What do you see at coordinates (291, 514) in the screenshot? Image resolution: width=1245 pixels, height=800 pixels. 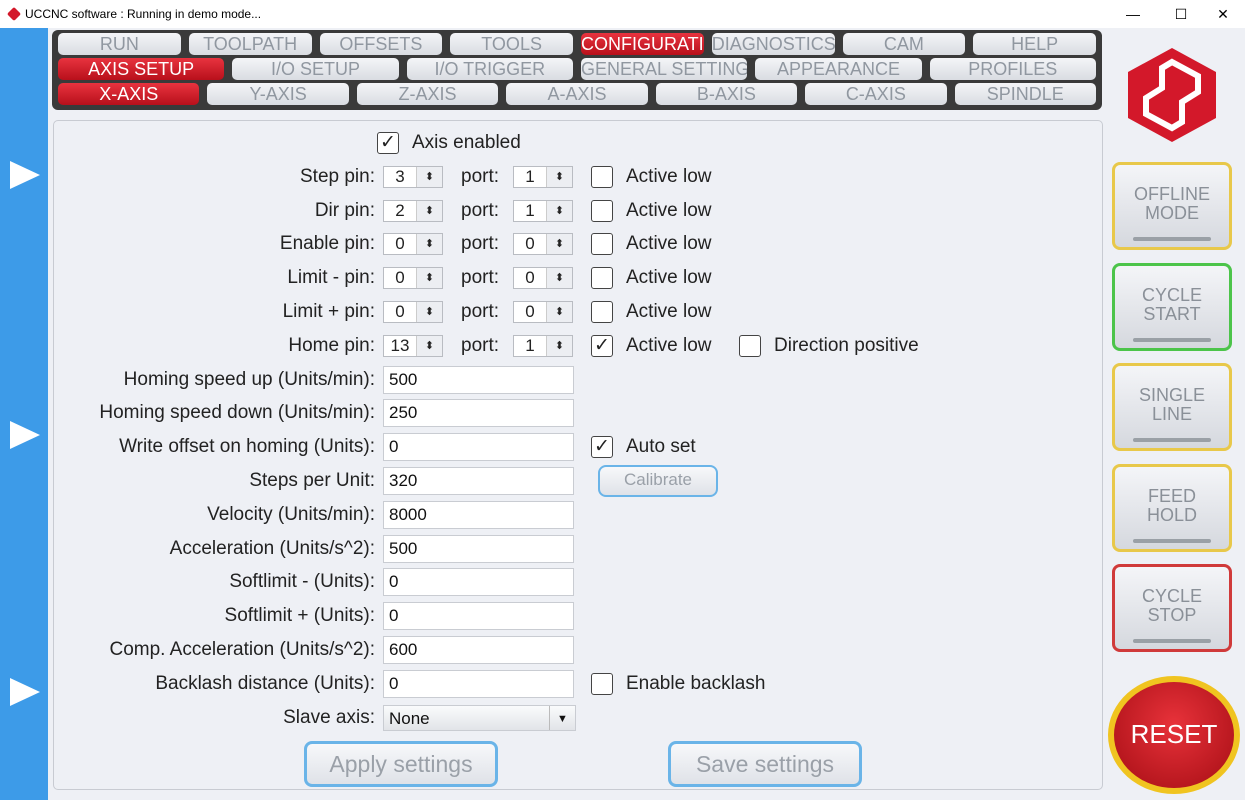 I see `field-label: Velocity (Units/min):` at bounding box center [291, 514].